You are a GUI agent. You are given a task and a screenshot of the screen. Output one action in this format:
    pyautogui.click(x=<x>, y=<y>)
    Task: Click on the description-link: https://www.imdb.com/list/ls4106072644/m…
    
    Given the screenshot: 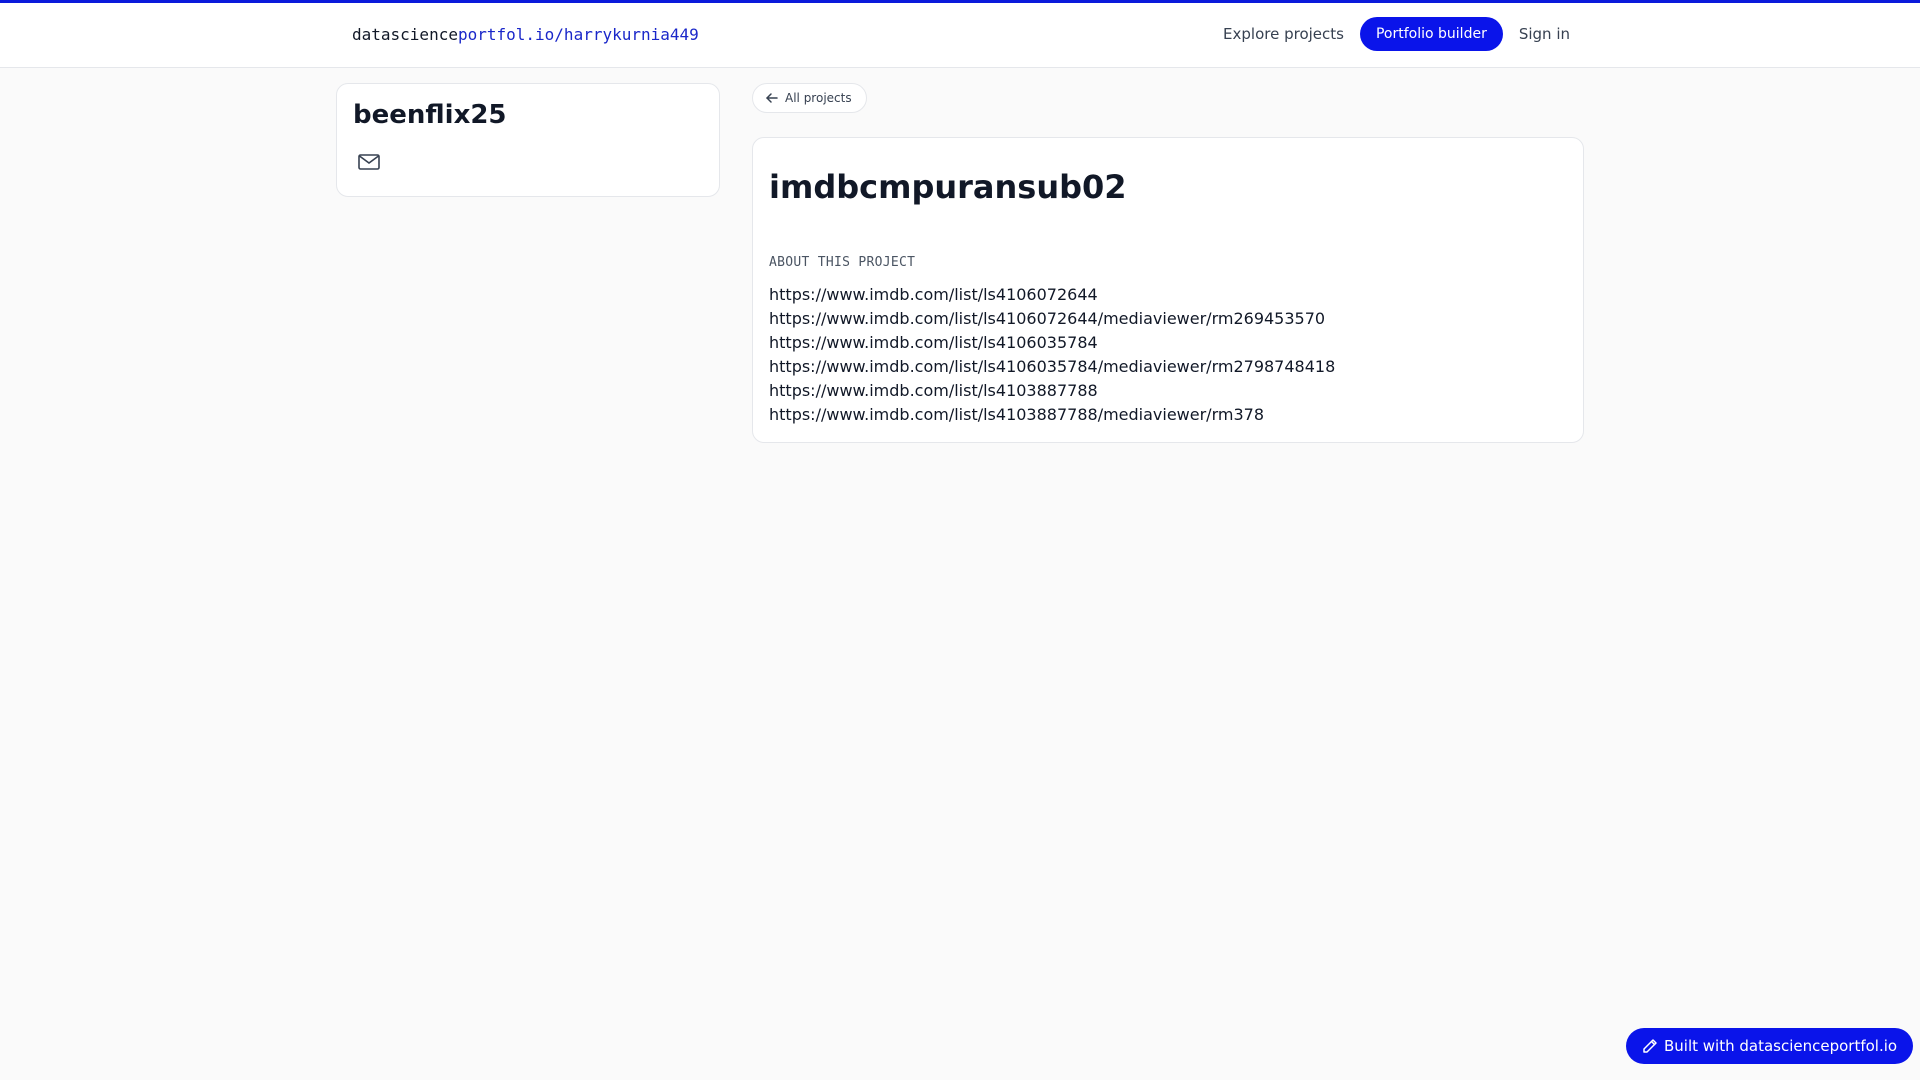 What is the action you would take?
    pyautogui.click(x=1052, y=319)
    